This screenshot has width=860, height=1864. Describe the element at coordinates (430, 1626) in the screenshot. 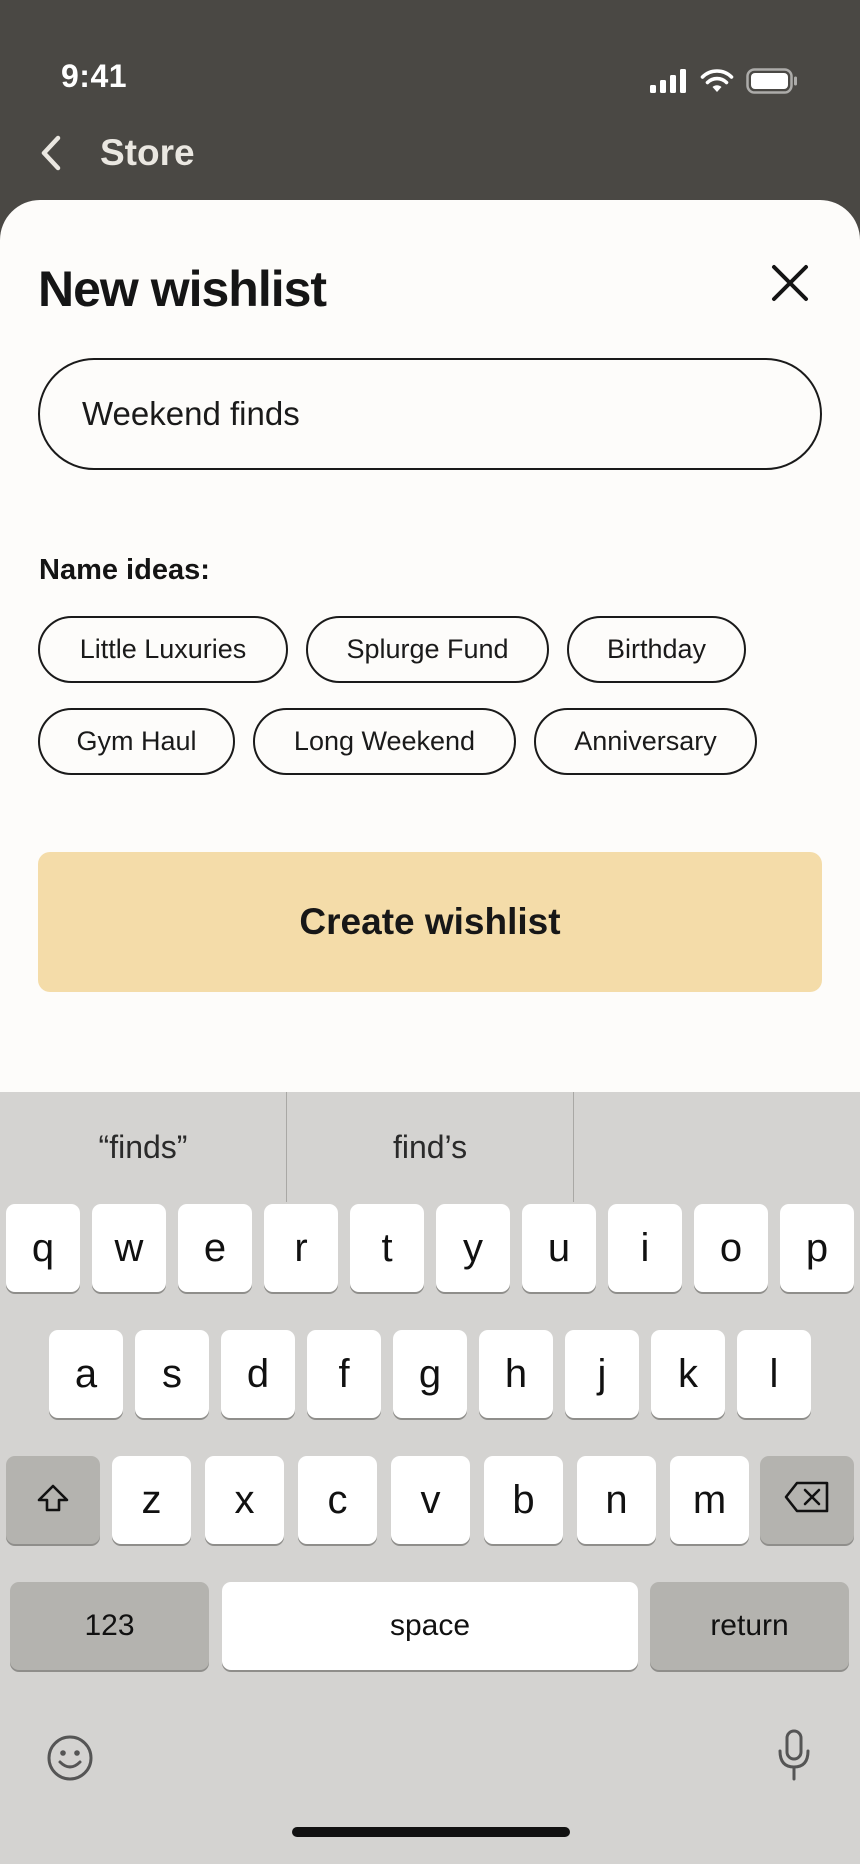

I see `space-key: space` at that location.